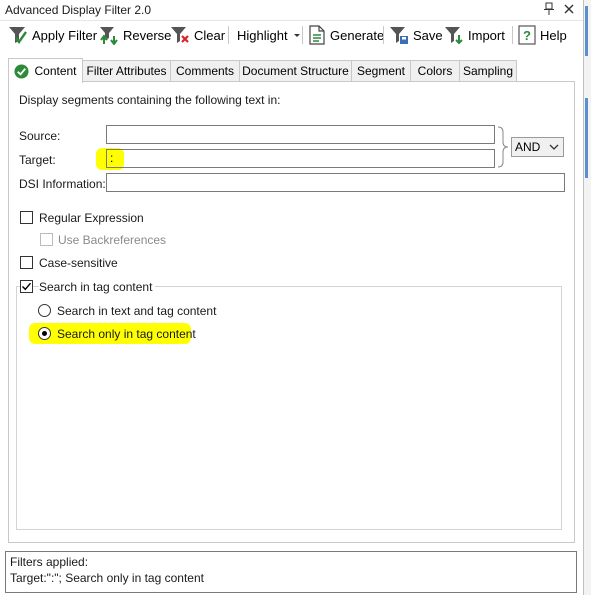 The image size is (591, 595). I want to click on generate-button: Generate, so click(346, 35).